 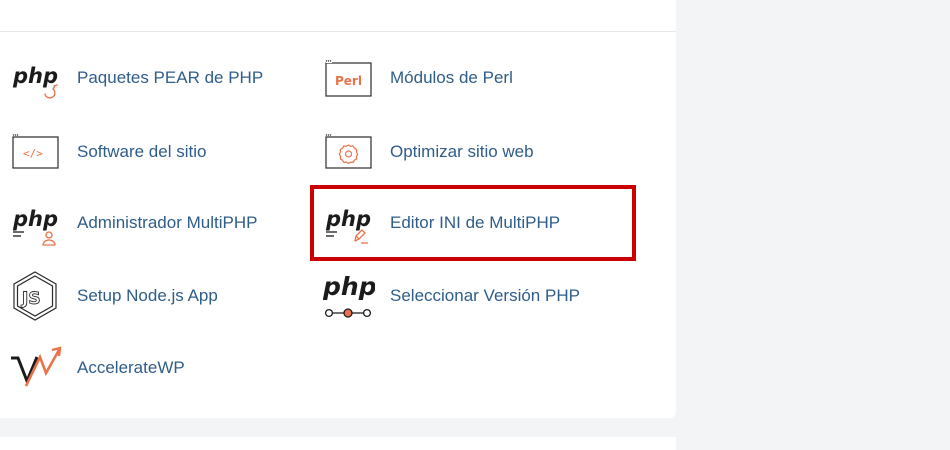 I want to click on nodejs-icon: JS, so click(x=36, y=296).